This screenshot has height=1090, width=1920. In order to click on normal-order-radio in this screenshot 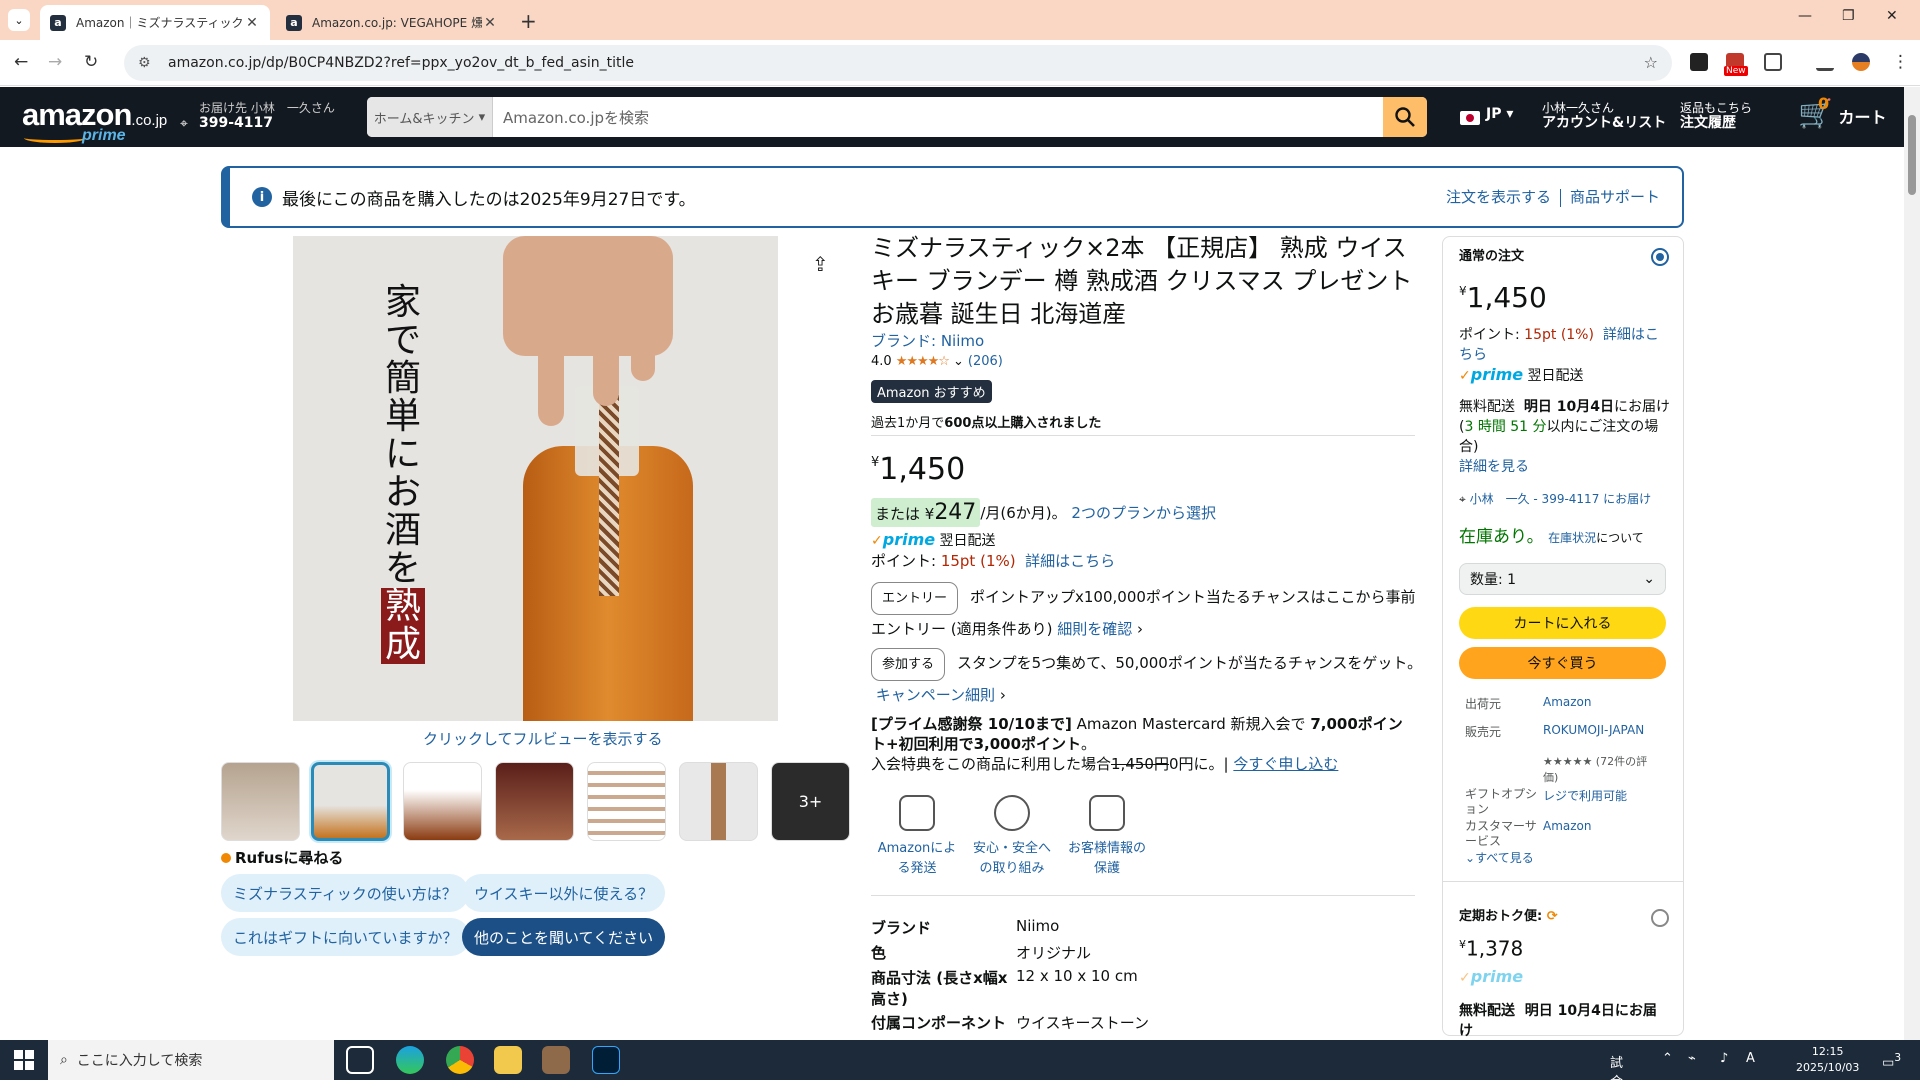, I will do `click(1660, 257)`.